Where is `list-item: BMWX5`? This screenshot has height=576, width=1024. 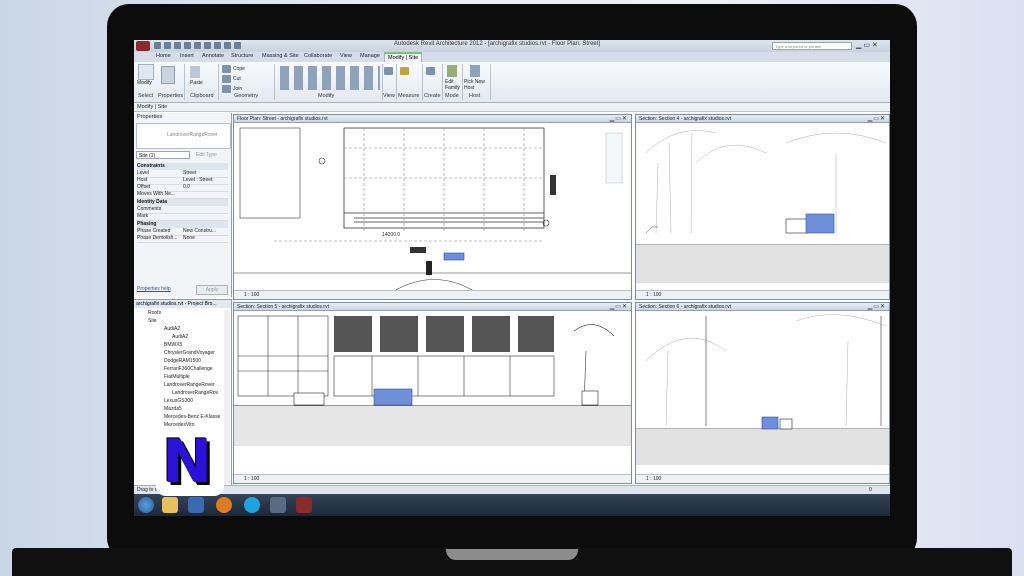
list-item: BMWX5 is located at coordinates (173, 345).